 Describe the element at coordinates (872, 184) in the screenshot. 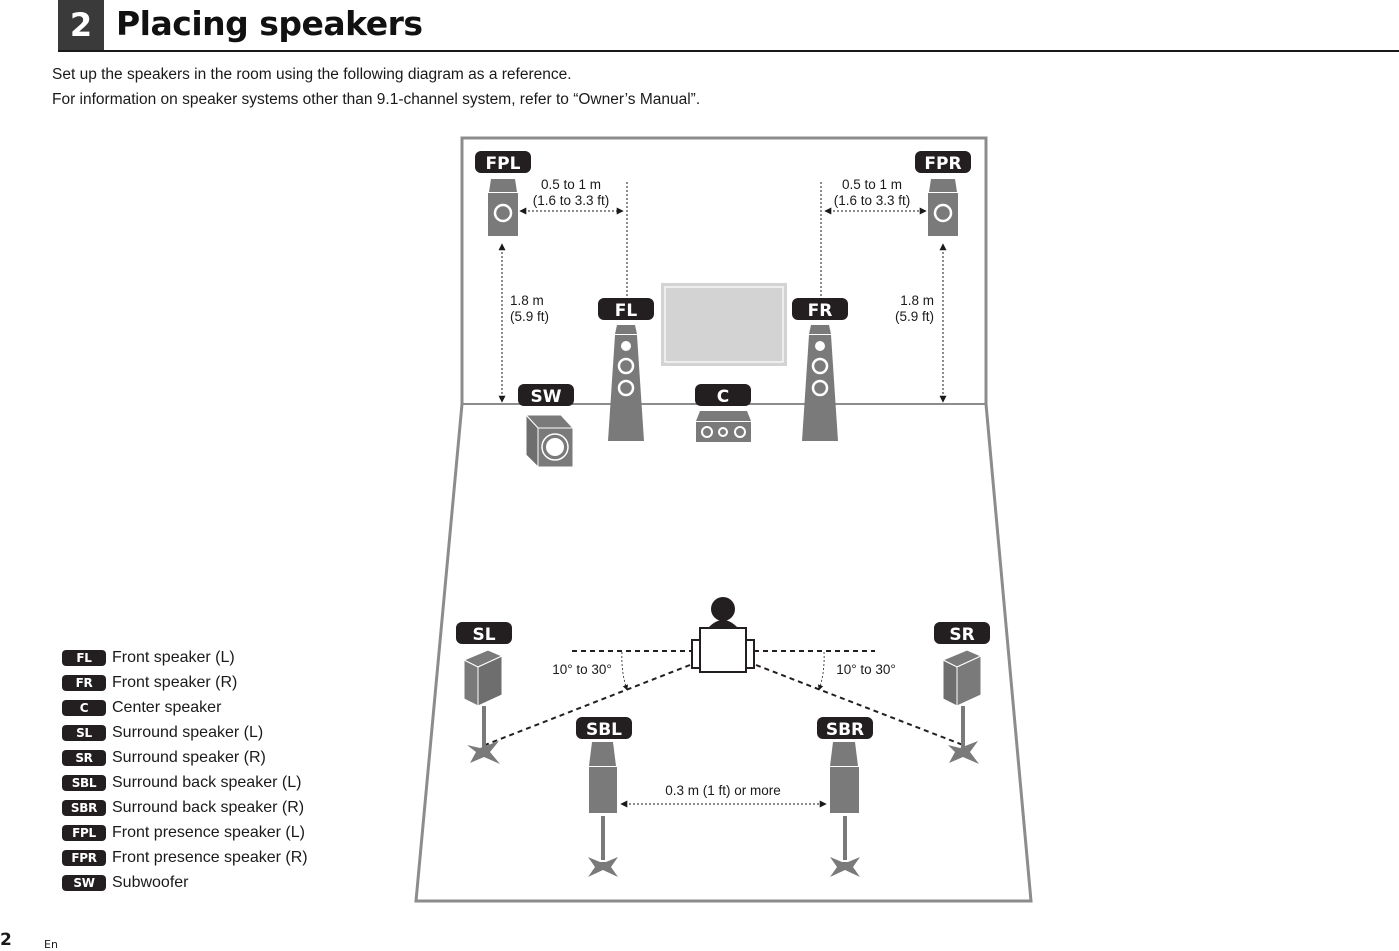

I see `fp-right-horizontal-m: 0.5 to 1 m` at that location.